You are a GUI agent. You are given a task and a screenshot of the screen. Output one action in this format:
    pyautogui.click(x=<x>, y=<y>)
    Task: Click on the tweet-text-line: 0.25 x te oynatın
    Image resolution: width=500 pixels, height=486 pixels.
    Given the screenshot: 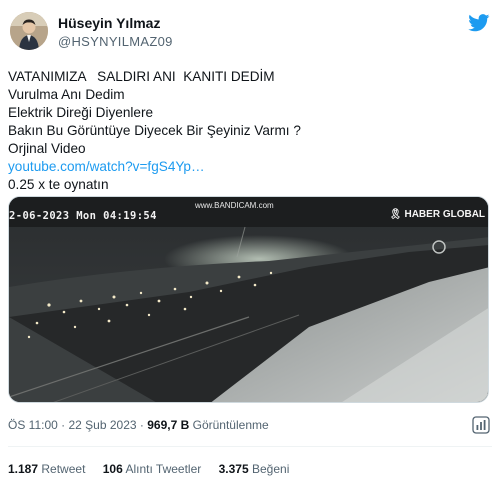 What is the action you would take?
    pyautogui.click(x=58, y=184)
    